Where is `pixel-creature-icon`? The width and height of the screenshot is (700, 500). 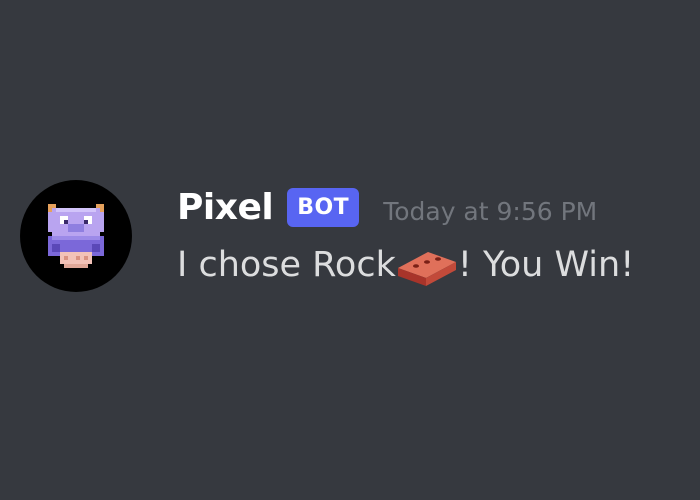 pixel-creature-icon is located at coordinates (76, 236).